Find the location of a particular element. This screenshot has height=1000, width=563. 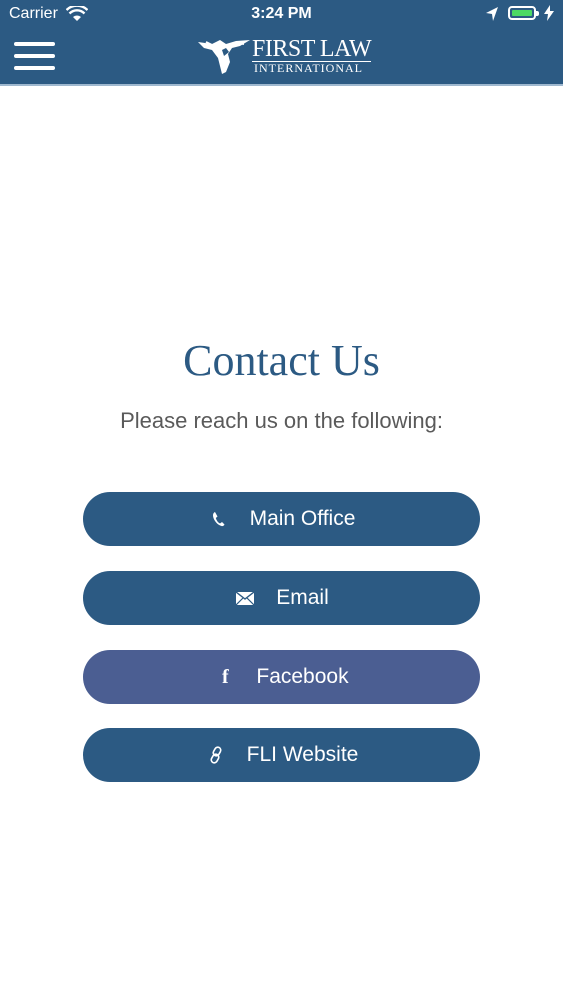

facebook-label: Facebook is located at coordinates (302, 676).